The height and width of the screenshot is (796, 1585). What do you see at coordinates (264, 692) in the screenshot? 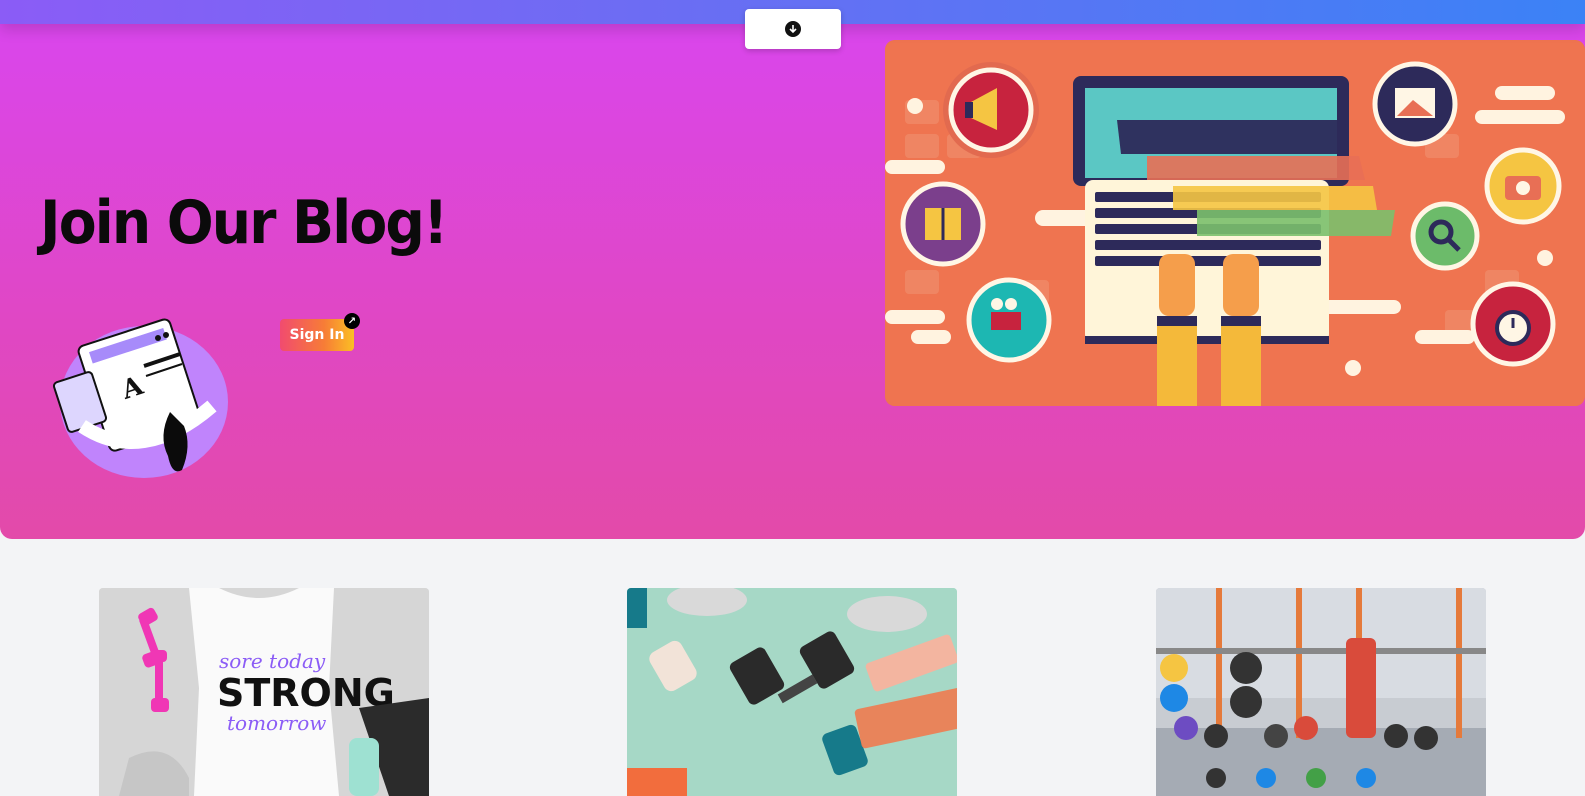
I see `blog-card-image-fitness-shirt: sore today STRONG tomorrow` at bounding box center [264, 692].